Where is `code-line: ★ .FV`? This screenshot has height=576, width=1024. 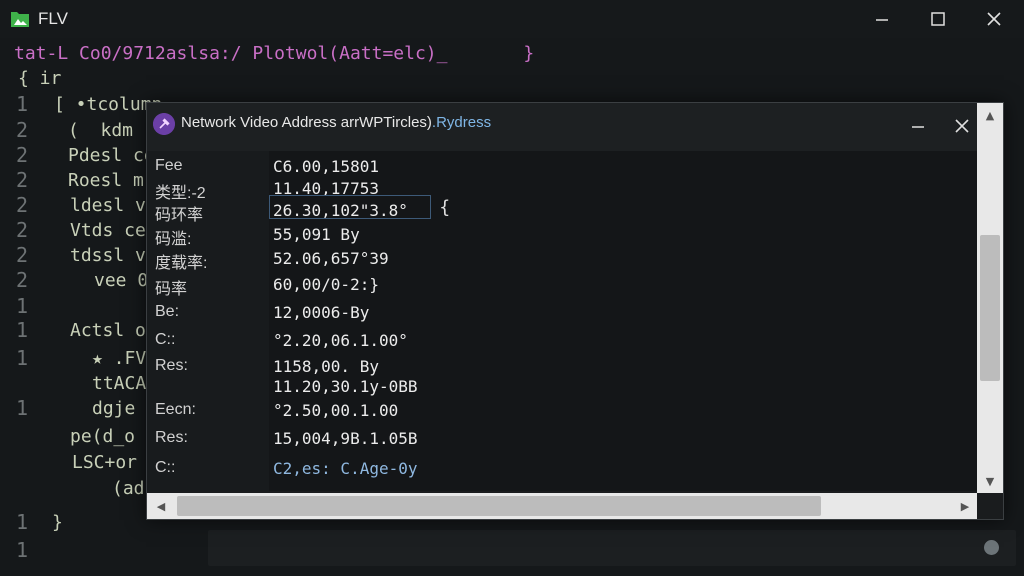
code-line: ★ .FV is located at coordinates (119, 358).